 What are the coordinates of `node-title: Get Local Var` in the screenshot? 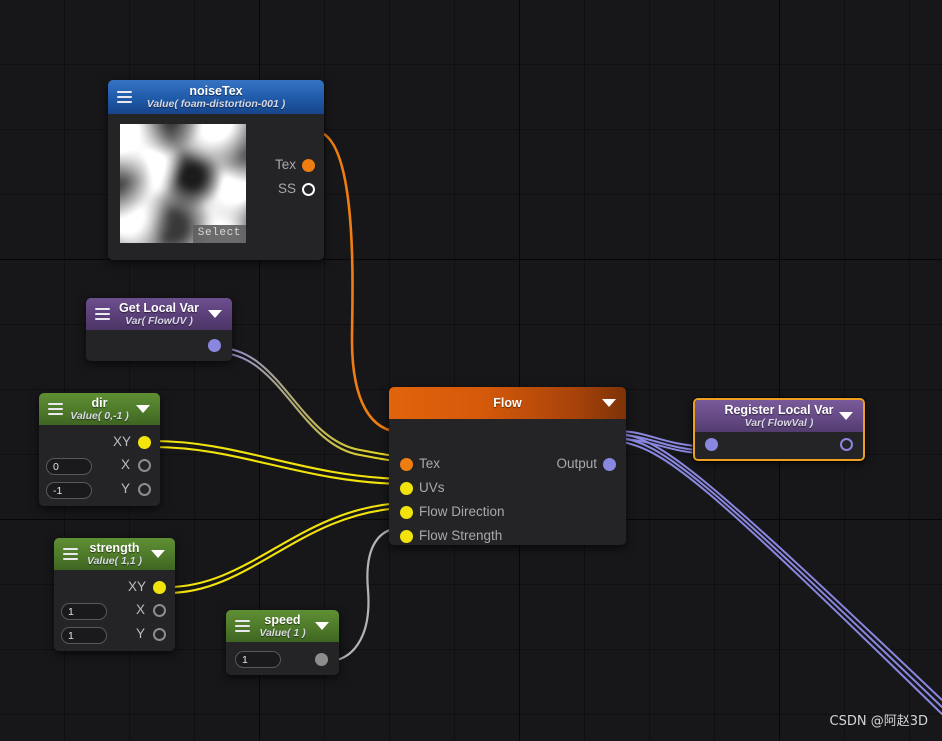 It's located at (159, 308).